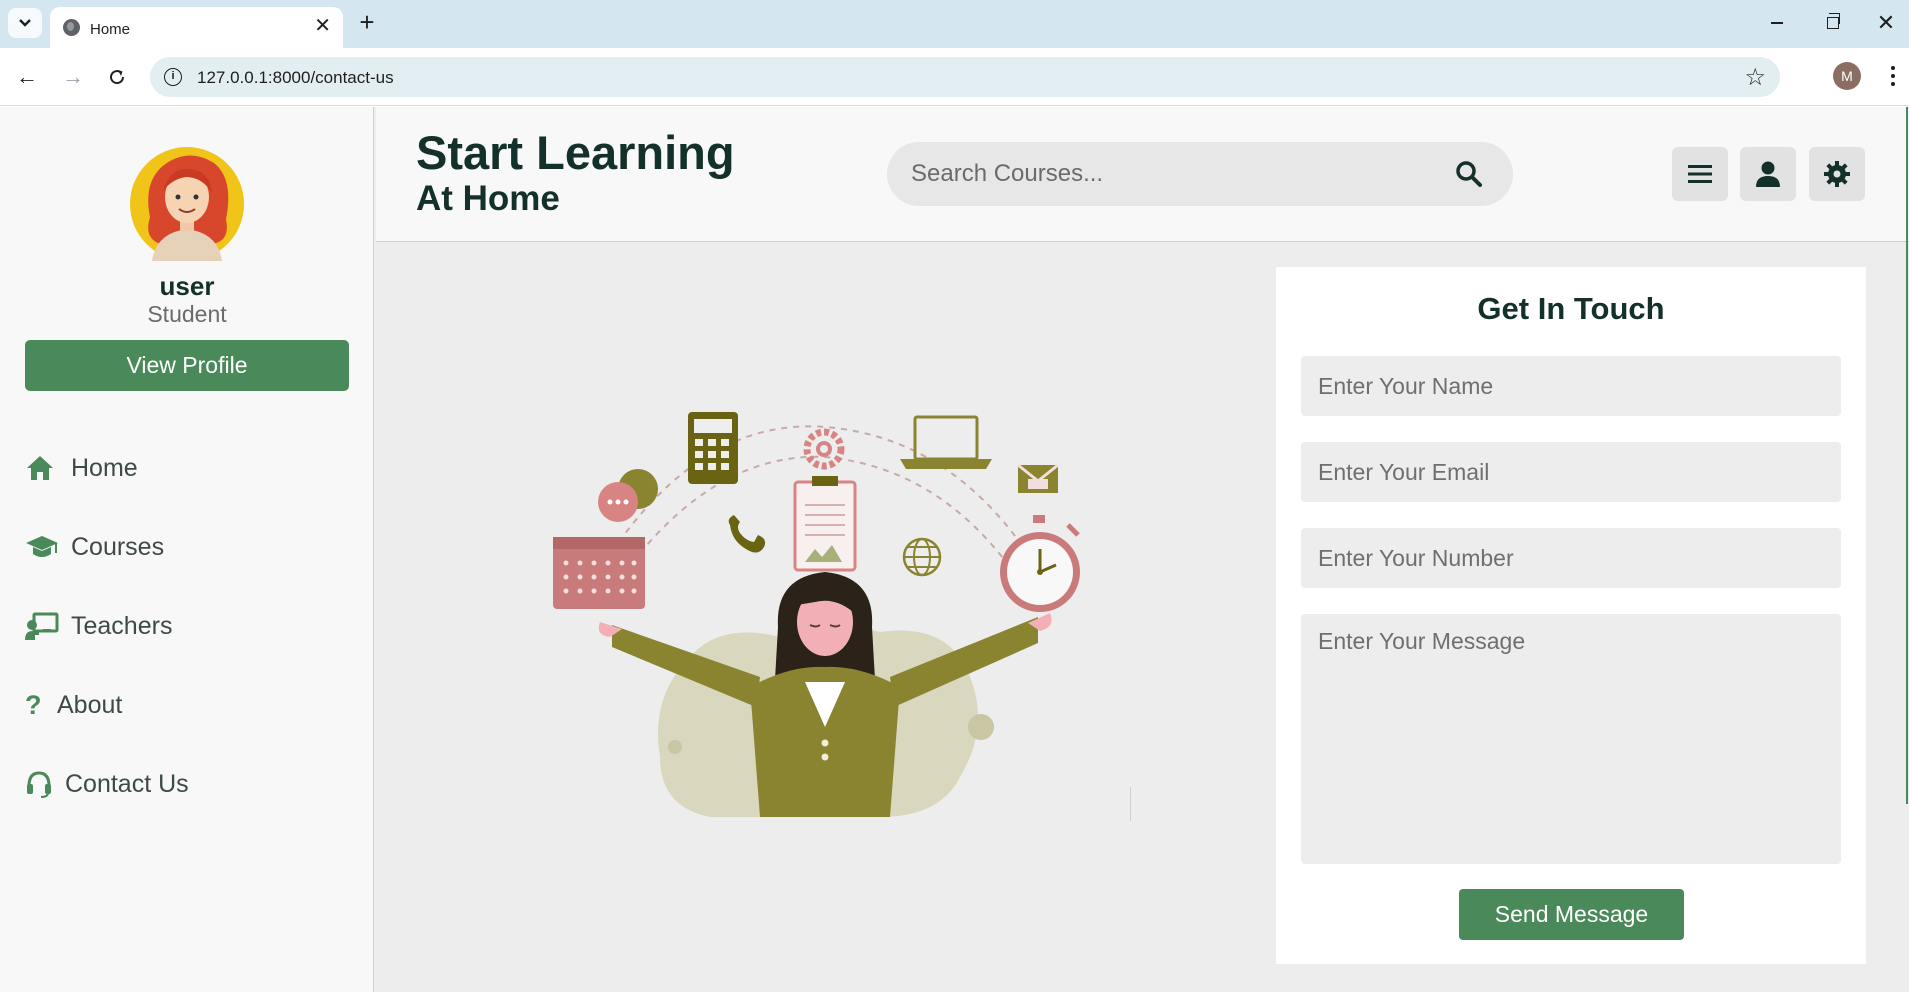 Image resolution: width=1909 pixels, height=992 pixels. Describe the element at coordinates (187, 204) in the screenshot. I see `user-avatar` at that location.